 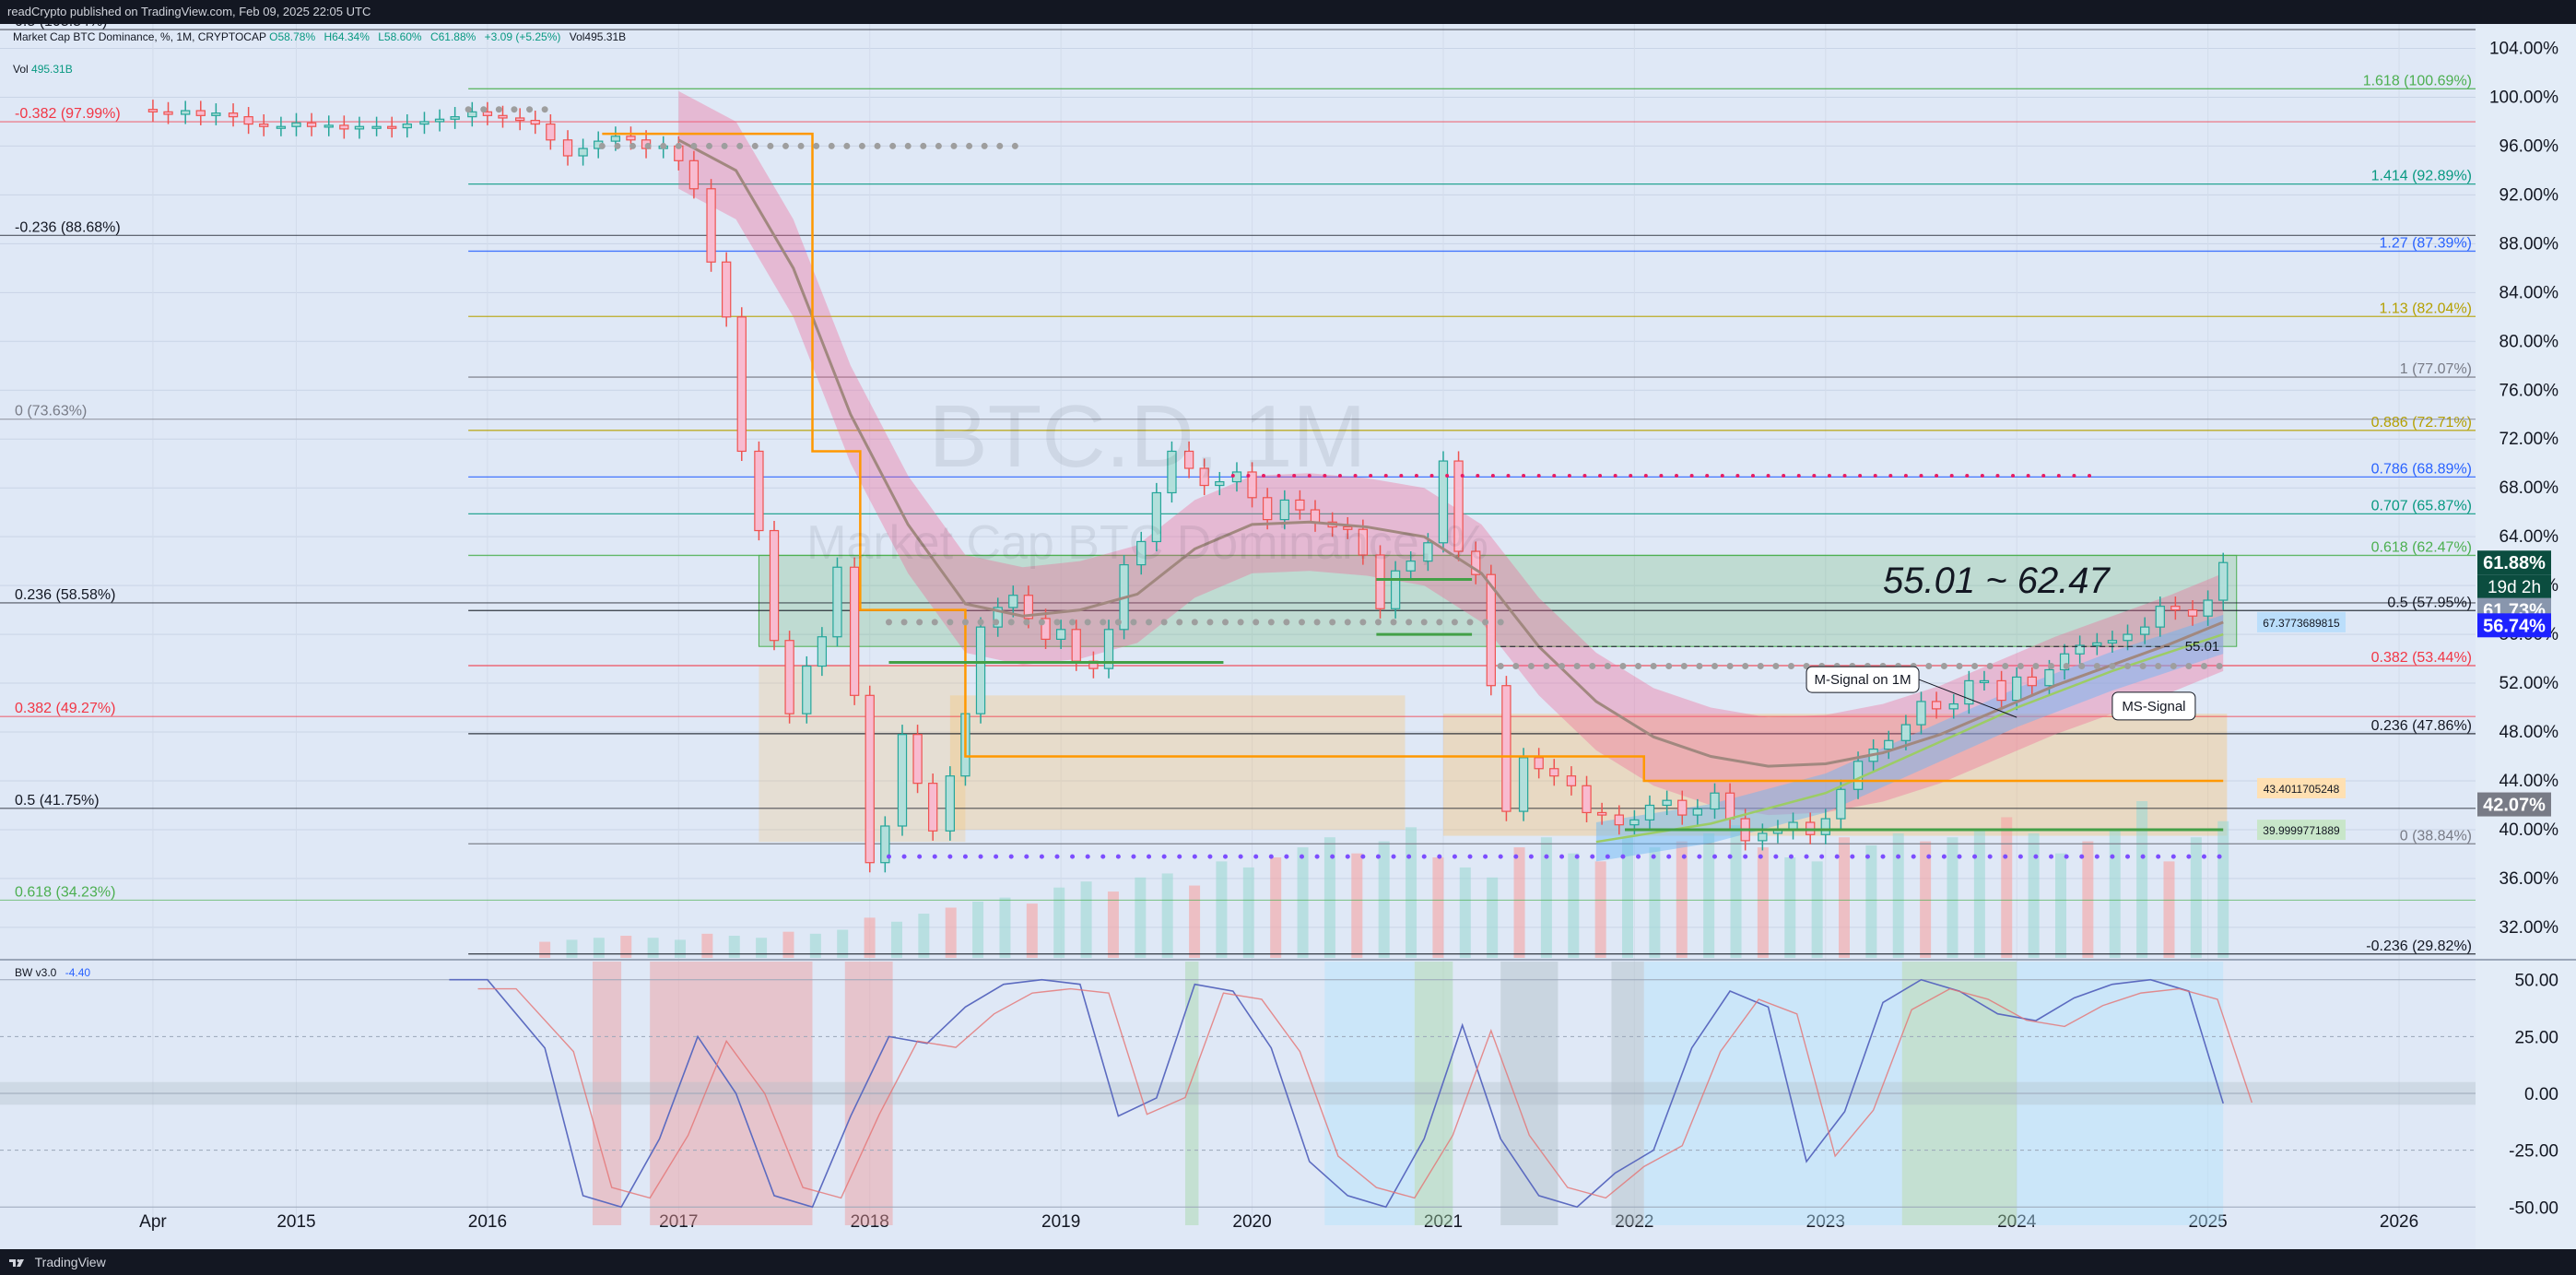 What do you see at coordinates (452, 37) in the screenshot?
I see `close-value: C61.88%` at bounding box center [452, 37].